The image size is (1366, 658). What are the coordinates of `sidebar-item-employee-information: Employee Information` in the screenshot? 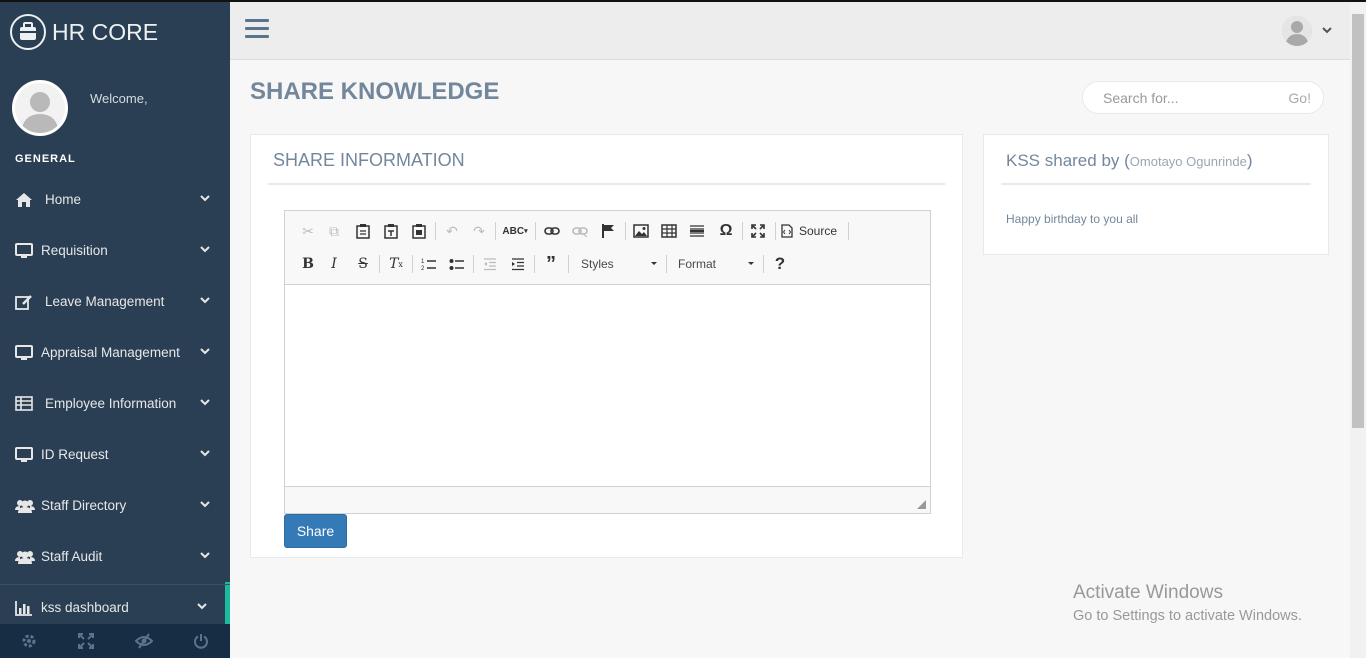 It's located at (115, 403).